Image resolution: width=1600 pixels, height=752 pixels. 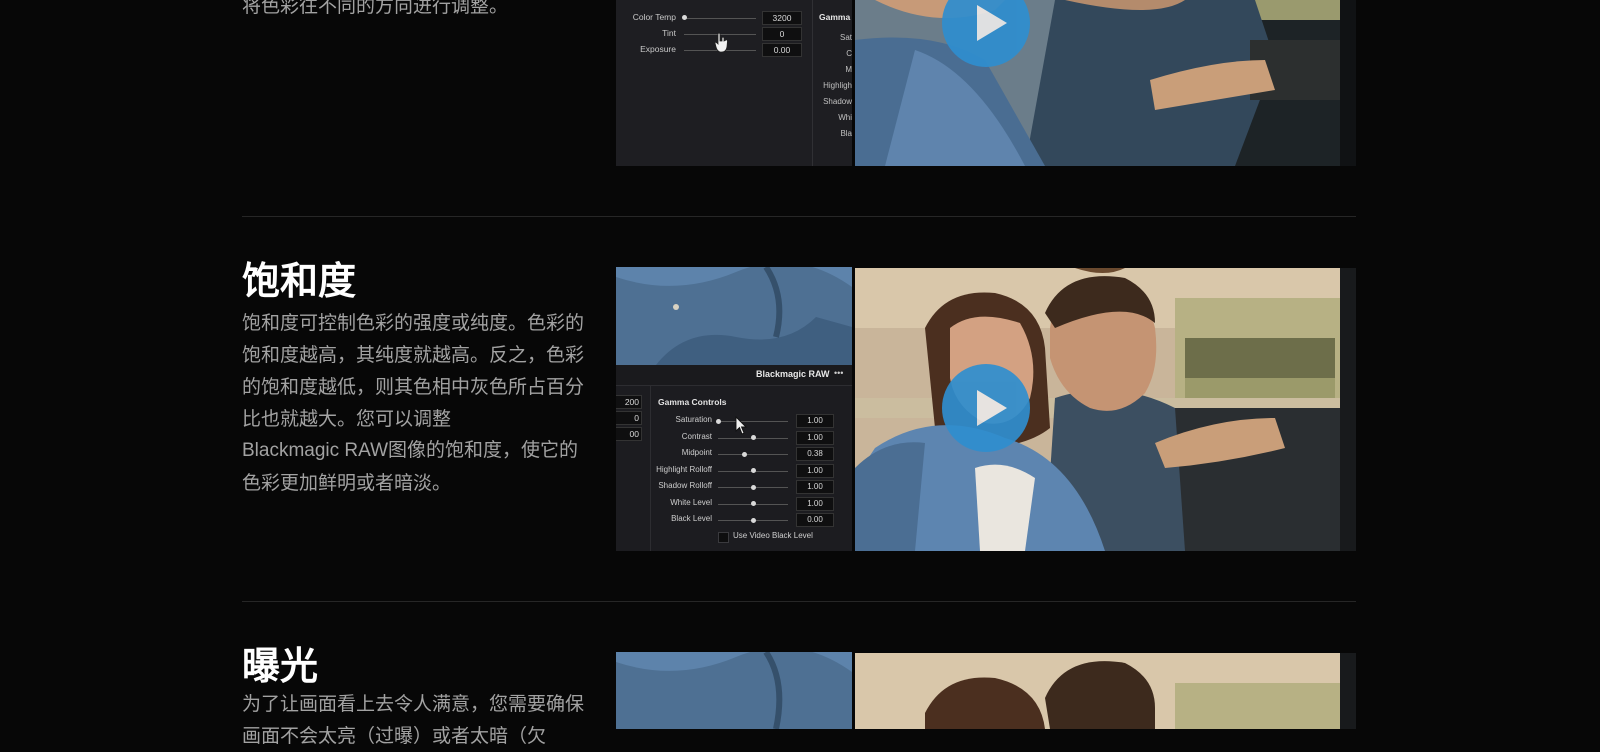 I want to click on slider-label: Contrast, so click(x=696, y=436).